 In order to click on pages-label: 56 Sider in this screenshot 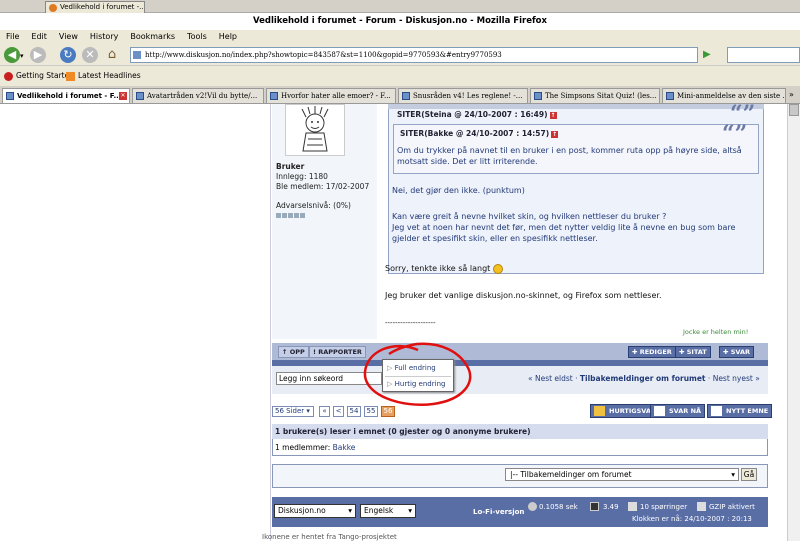, I will do `click(290, 411)`.